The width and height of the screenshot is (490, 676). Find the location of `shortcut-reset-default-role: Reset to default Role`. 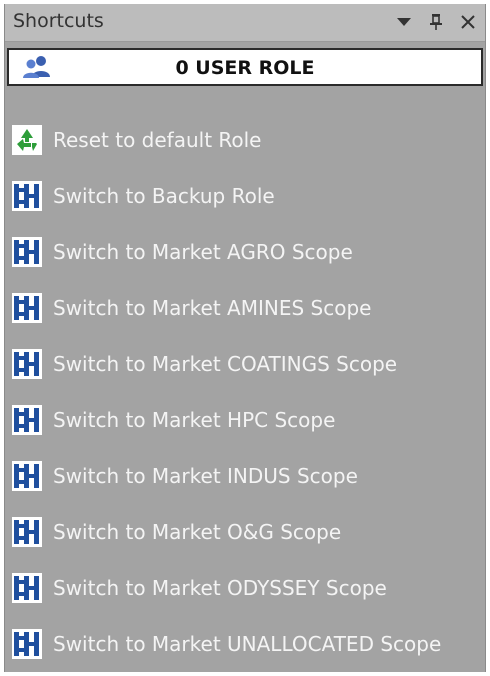

shortcut-reset-default-role: Reset to default Role is located at coordinates (246, 140).